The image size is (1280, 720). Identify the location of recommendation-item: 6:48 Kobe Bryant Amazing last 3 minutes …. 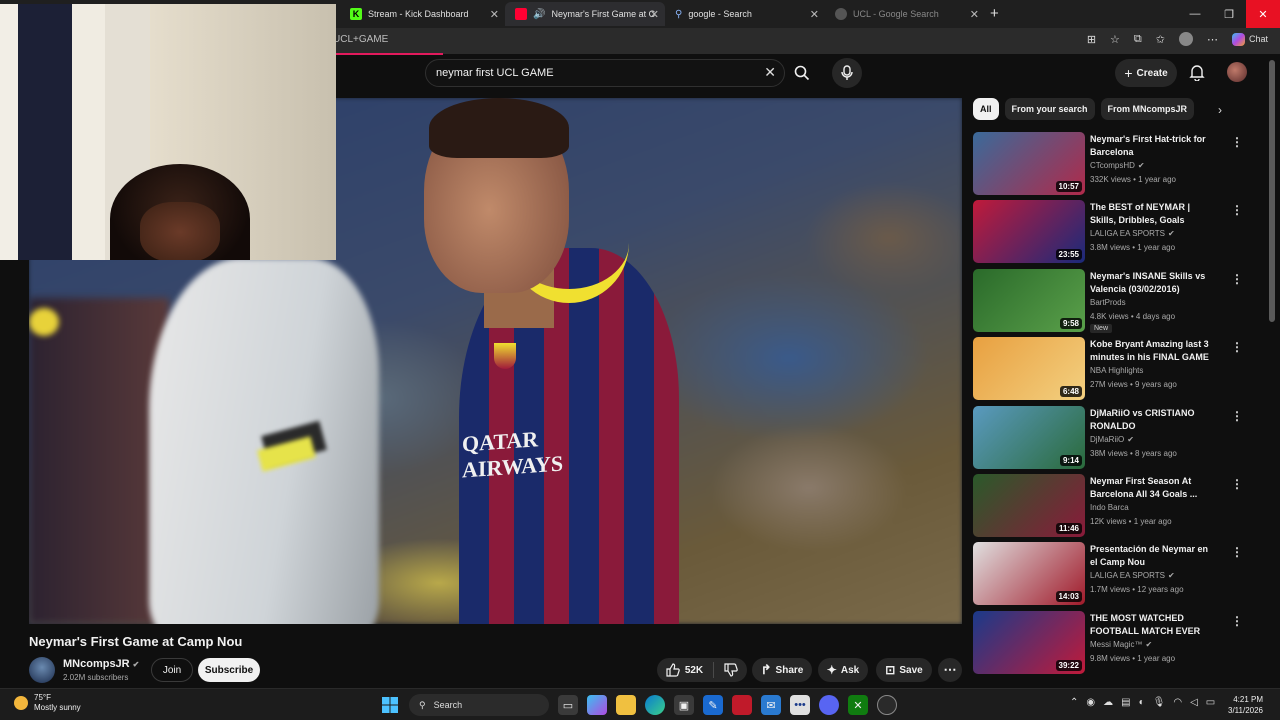
(1113, 371).